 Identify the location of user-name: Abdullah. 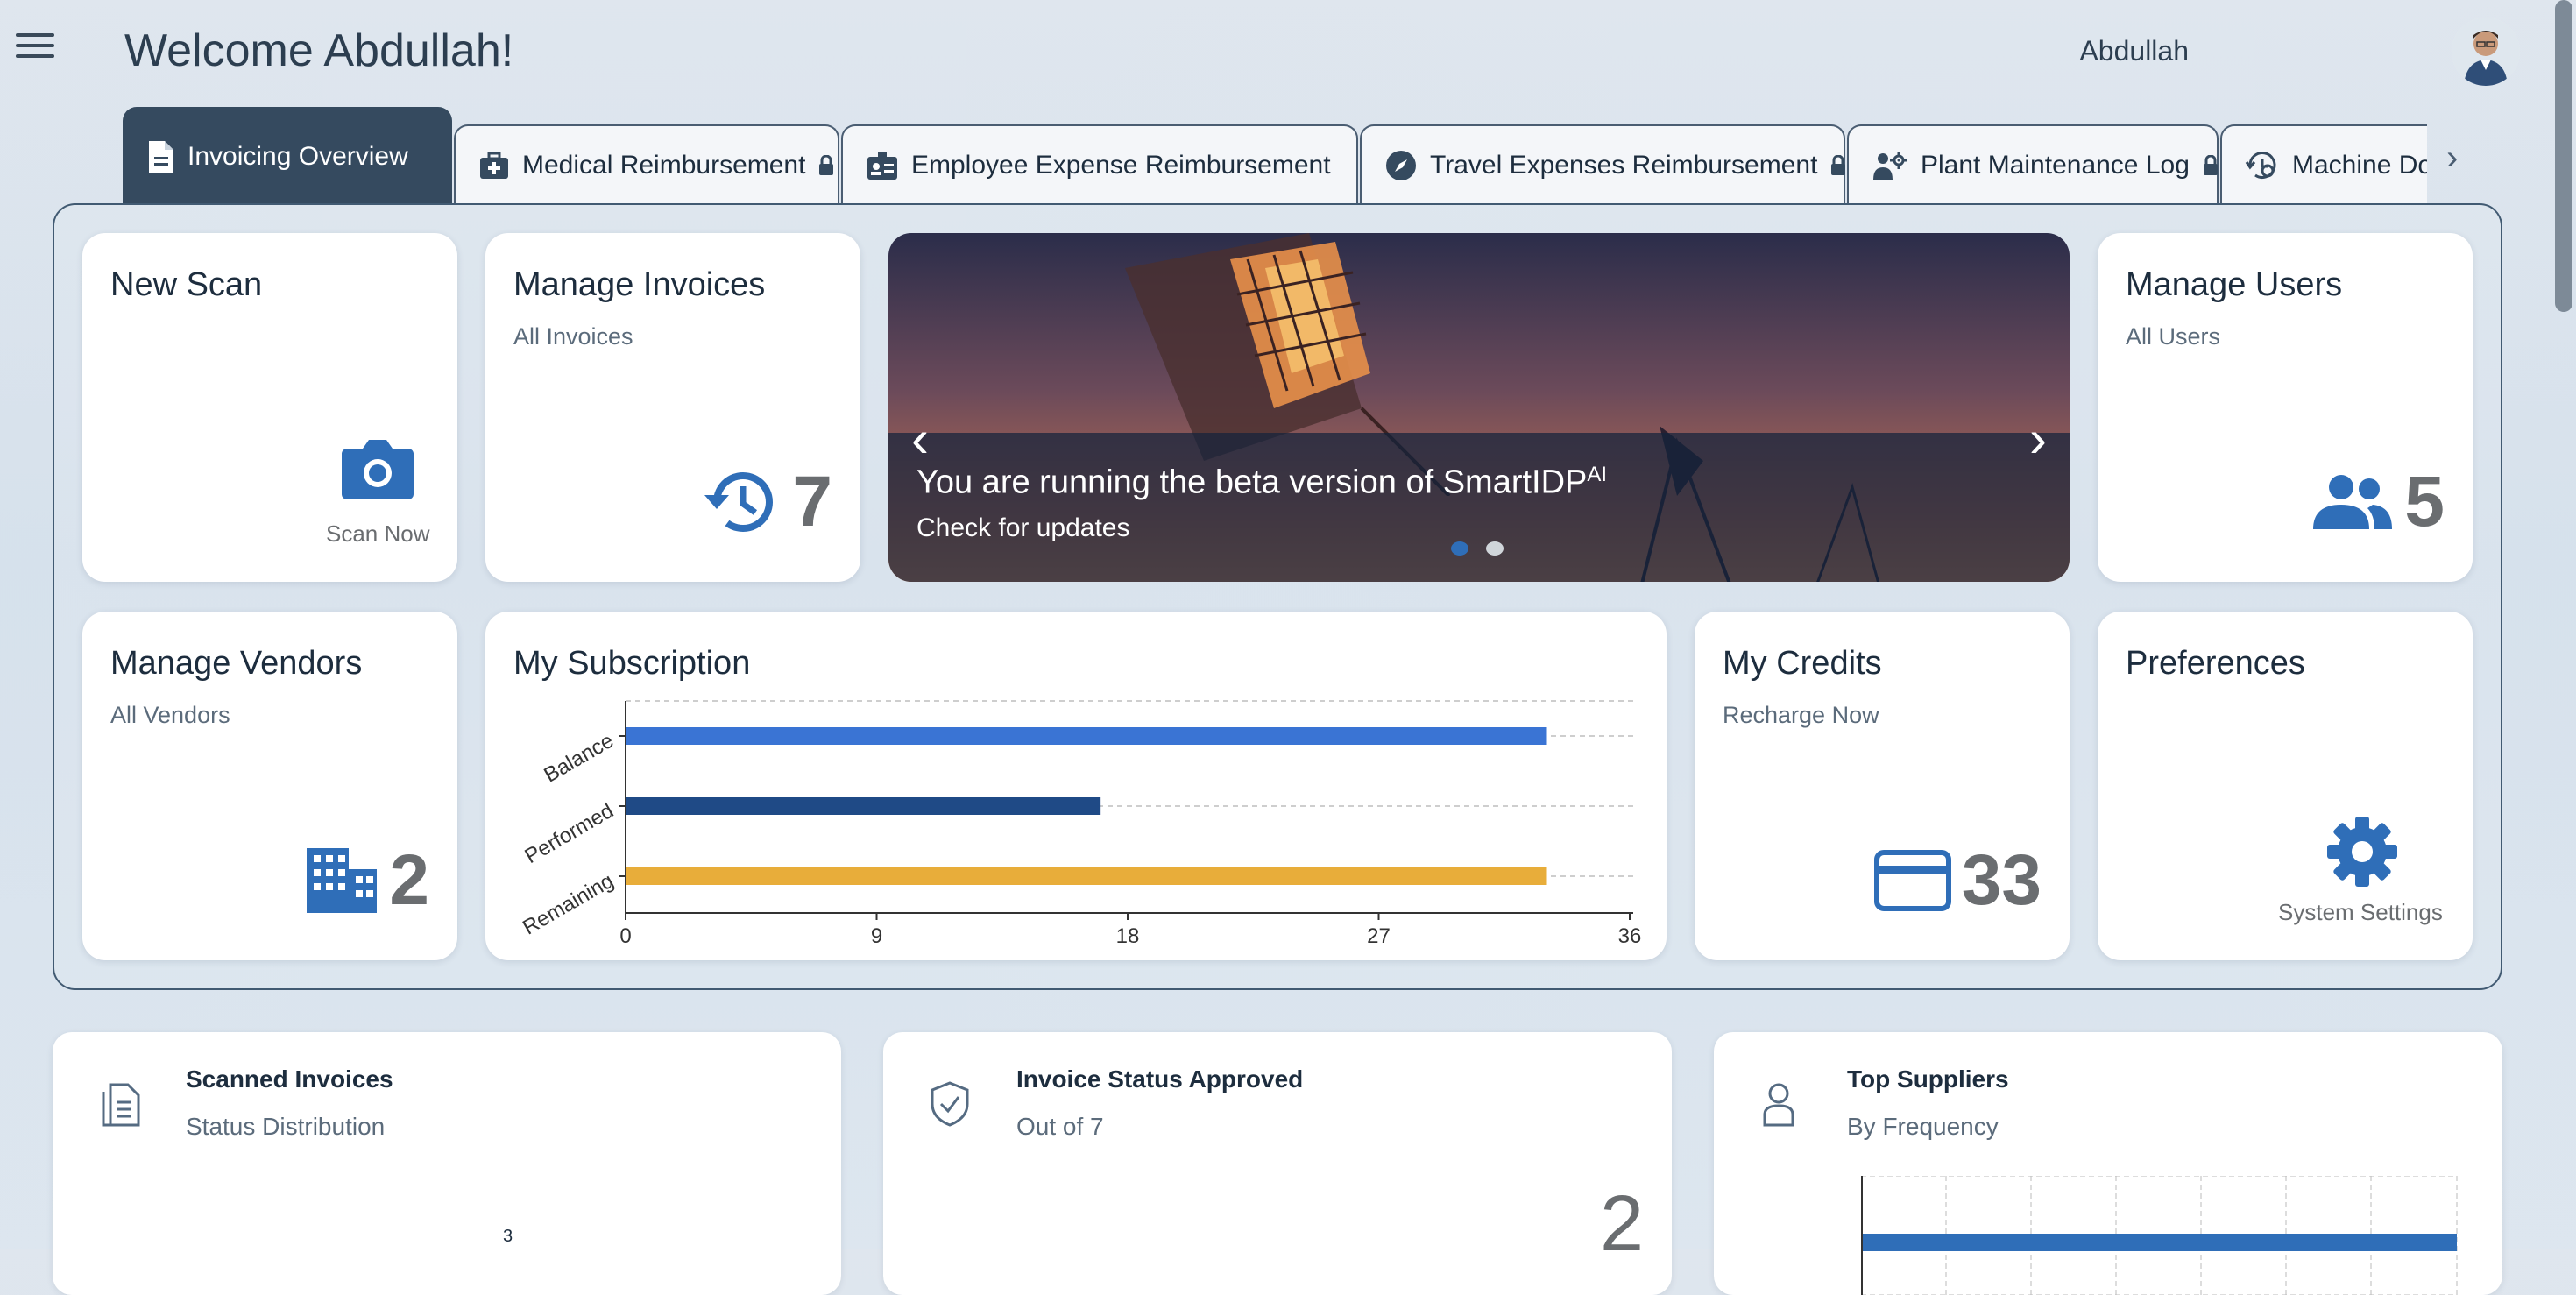
(2134, 51).